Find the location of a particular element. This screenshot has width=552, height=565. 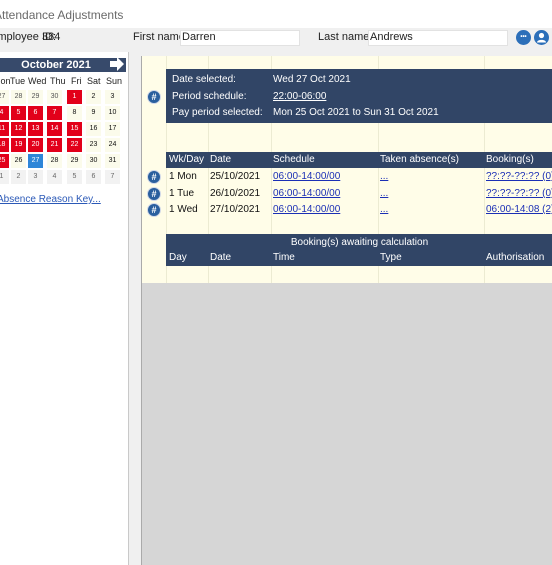

column-header: Taken absence(s) is located at coordinates (419, 159).